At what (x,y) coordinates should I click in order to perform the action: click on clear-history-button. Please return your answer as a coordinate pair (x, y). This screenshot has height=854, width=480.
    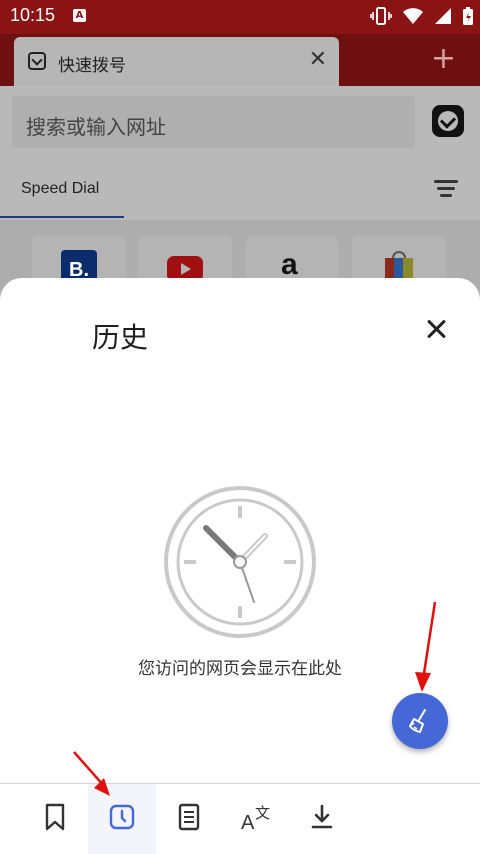
    Looking at the image, I should click on (420, 721).